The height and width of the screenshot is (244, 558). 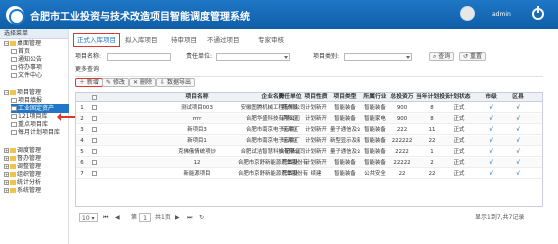 What do you see at coordinates (378, 57) in the screenshot?
I see `type-select` at bounding box center [378, 57].